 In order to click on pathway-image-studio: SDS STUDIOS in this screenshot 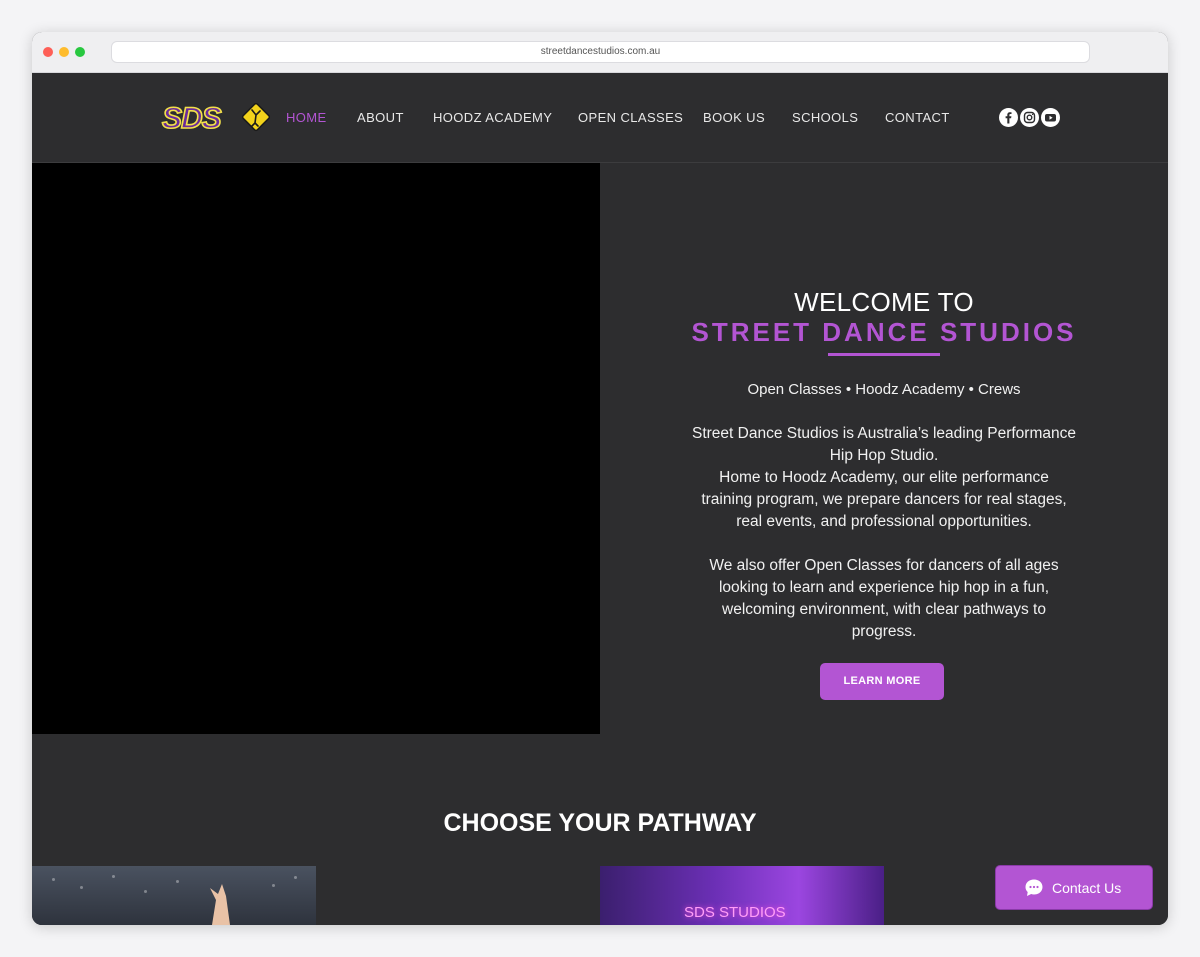, I will do `click(742, 895)`.